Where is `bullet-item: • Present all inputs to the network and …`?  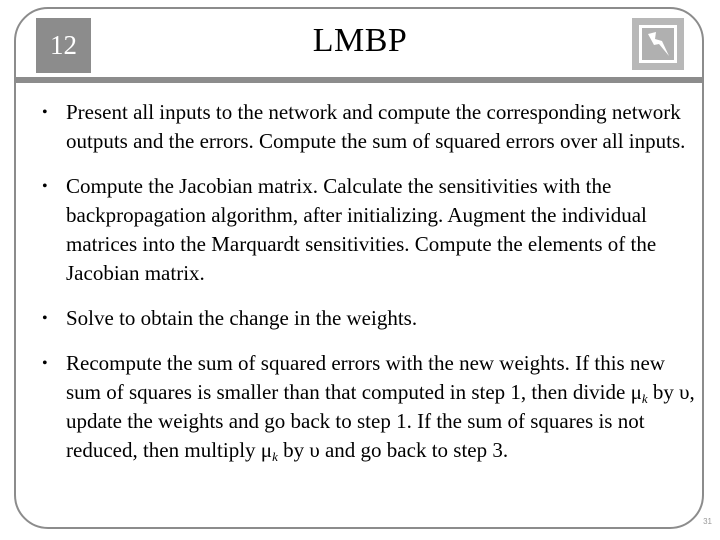 bullet-item: • Present all inputs to the network and … is located at coordinates (368, 127).